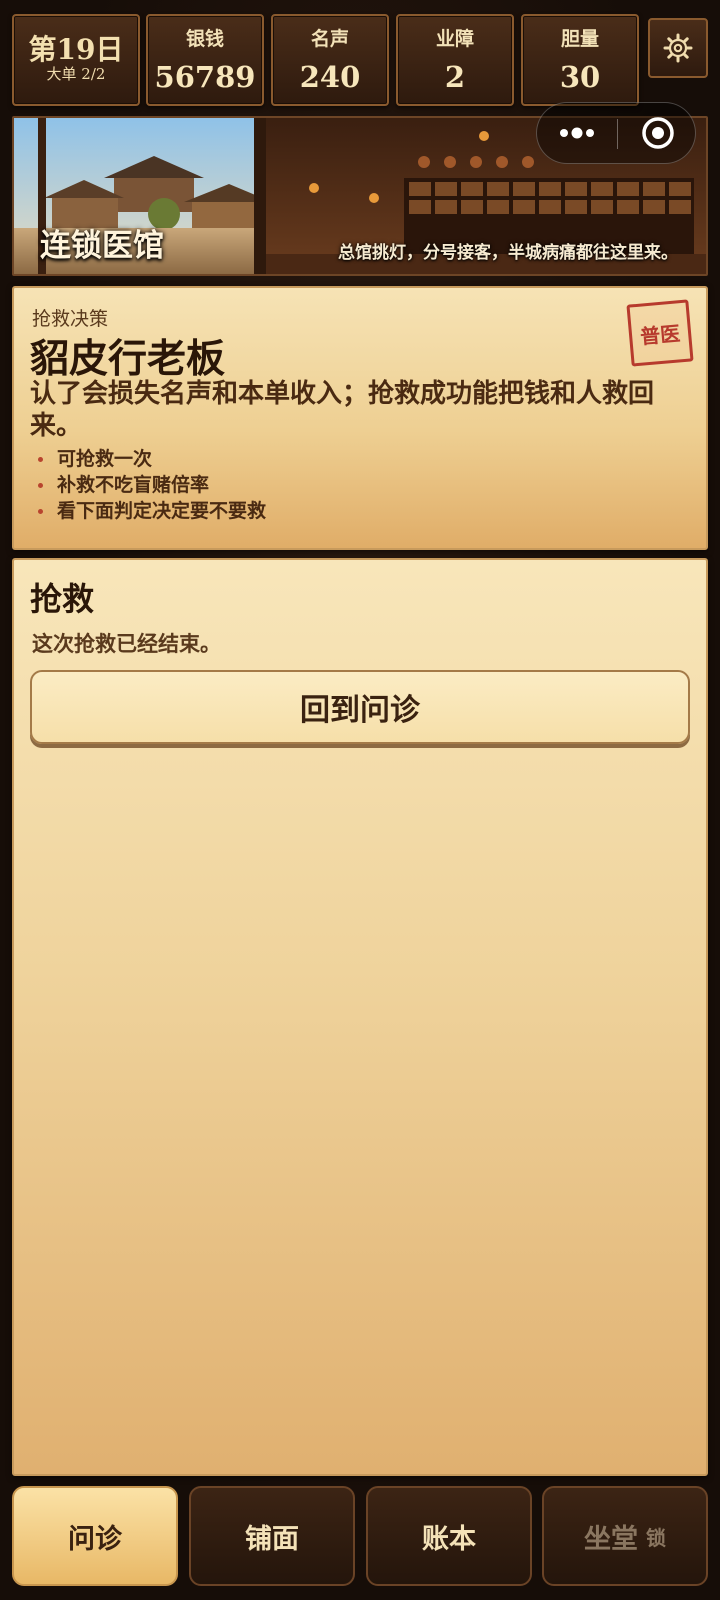 The image size is (720, 1600). What do you see at coordinates (162, 511) in the screenshot?
I see `decision-point-text: 看下面判定决定要不要救` at bounding box center [162, 511].